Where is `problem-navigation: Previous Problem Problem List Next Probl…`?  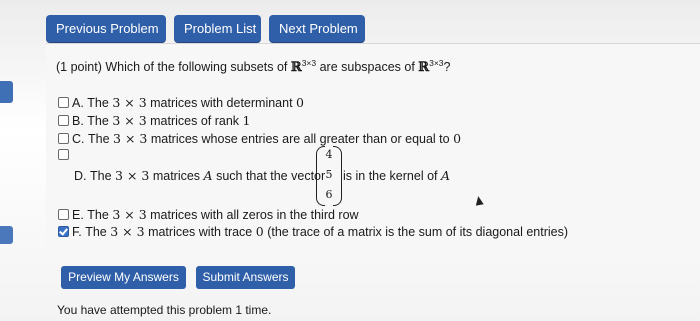
problem-navigation: Previous Problem Problem List Next Probl… is located at coordinates (205, 29).